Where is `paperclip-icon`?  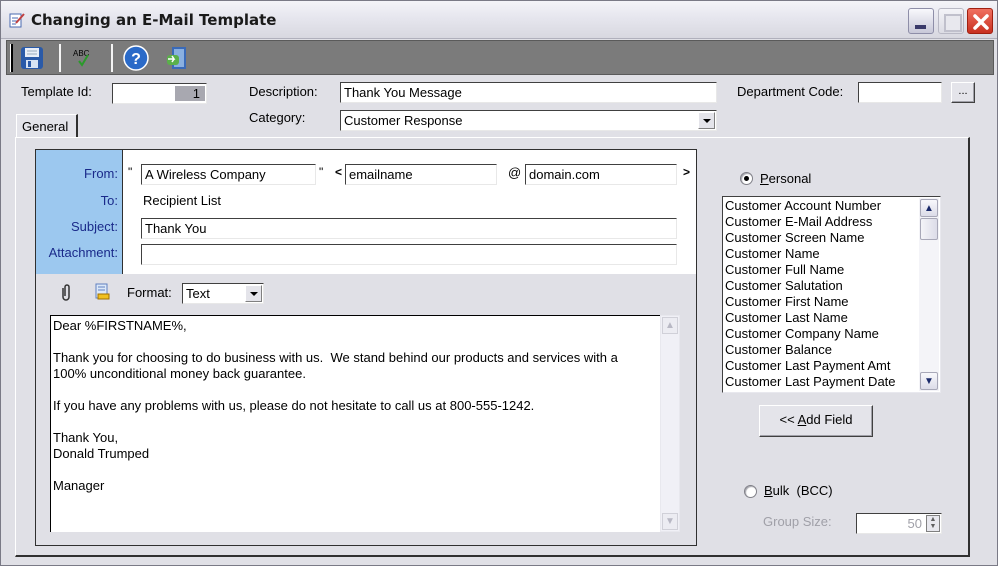
paperclip-icon is located at coordinates (66, 292).